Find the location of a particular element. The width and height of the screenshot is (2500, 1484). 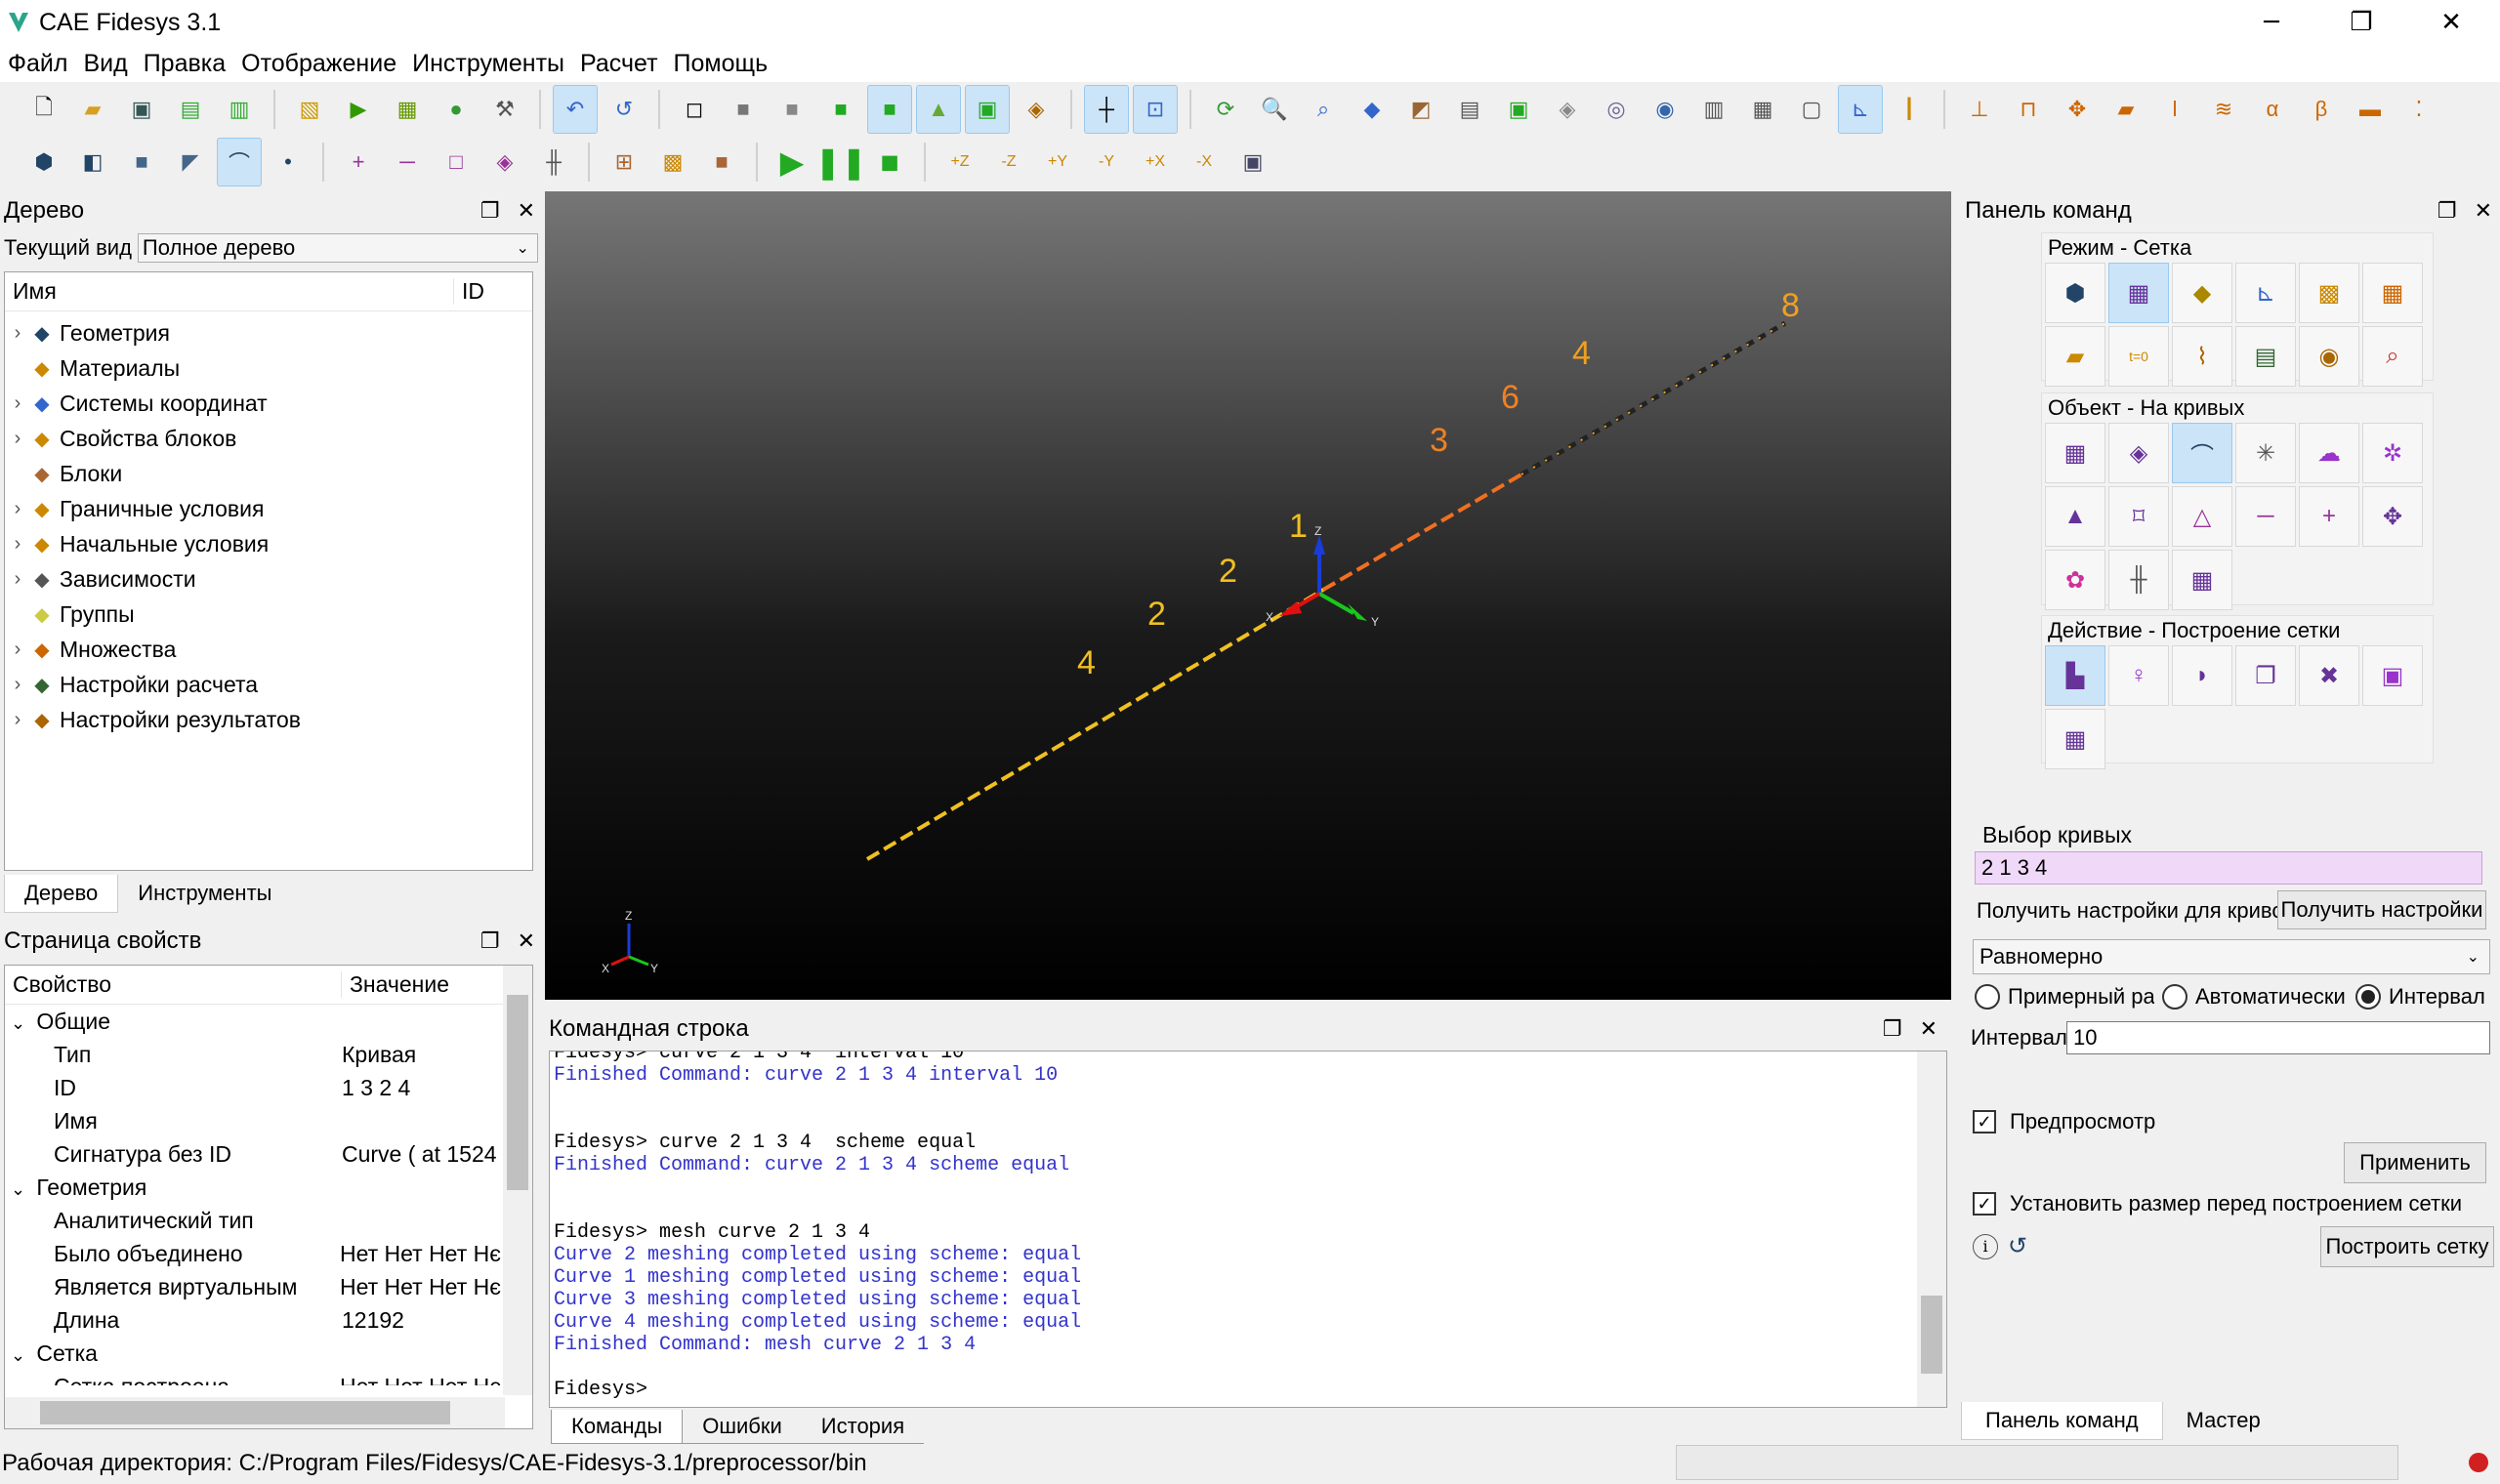

tree-item: › ◆ Геометрия is located at coordinates (268, 333).